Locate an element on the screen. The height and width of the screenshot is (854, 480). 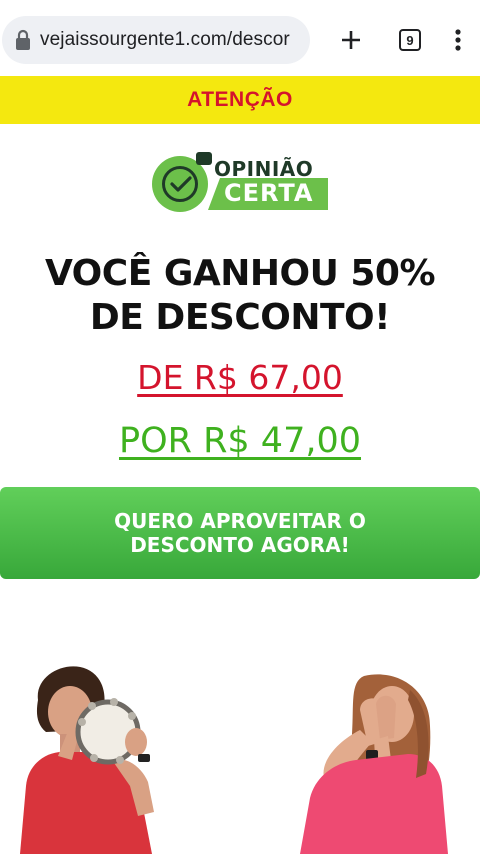
new-tab-button is located at coordinates (351, 40).